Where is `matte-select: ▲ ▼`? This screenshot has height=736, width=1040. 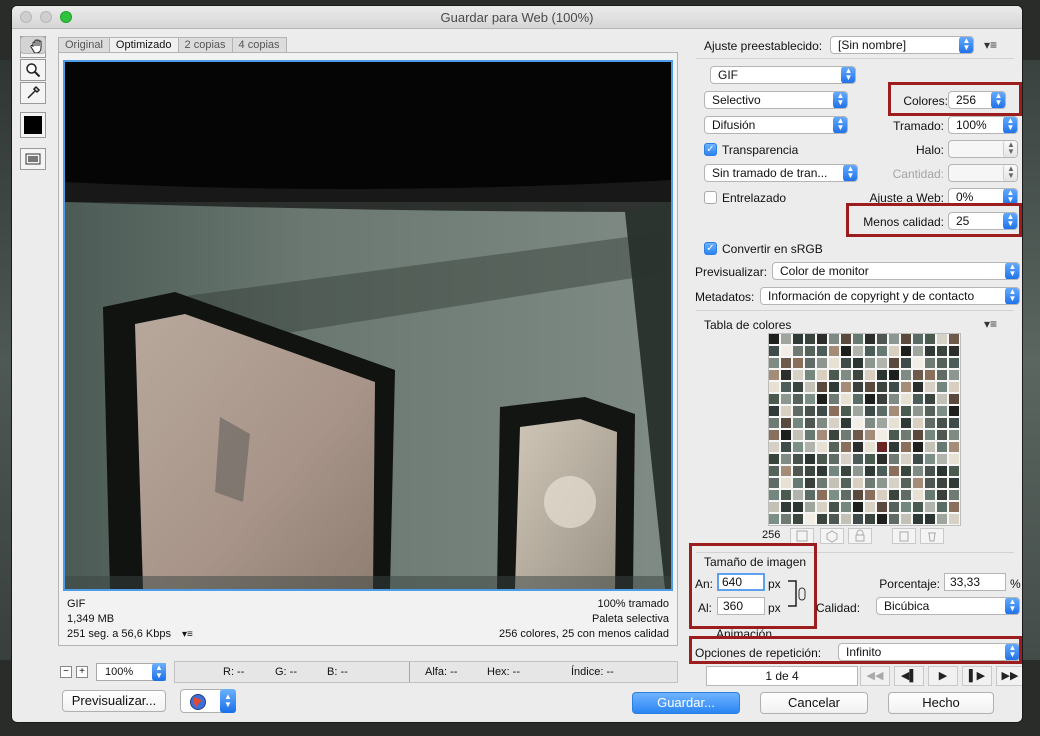 matte-select: ▲ ▼ is located at coordinates (983, 149).